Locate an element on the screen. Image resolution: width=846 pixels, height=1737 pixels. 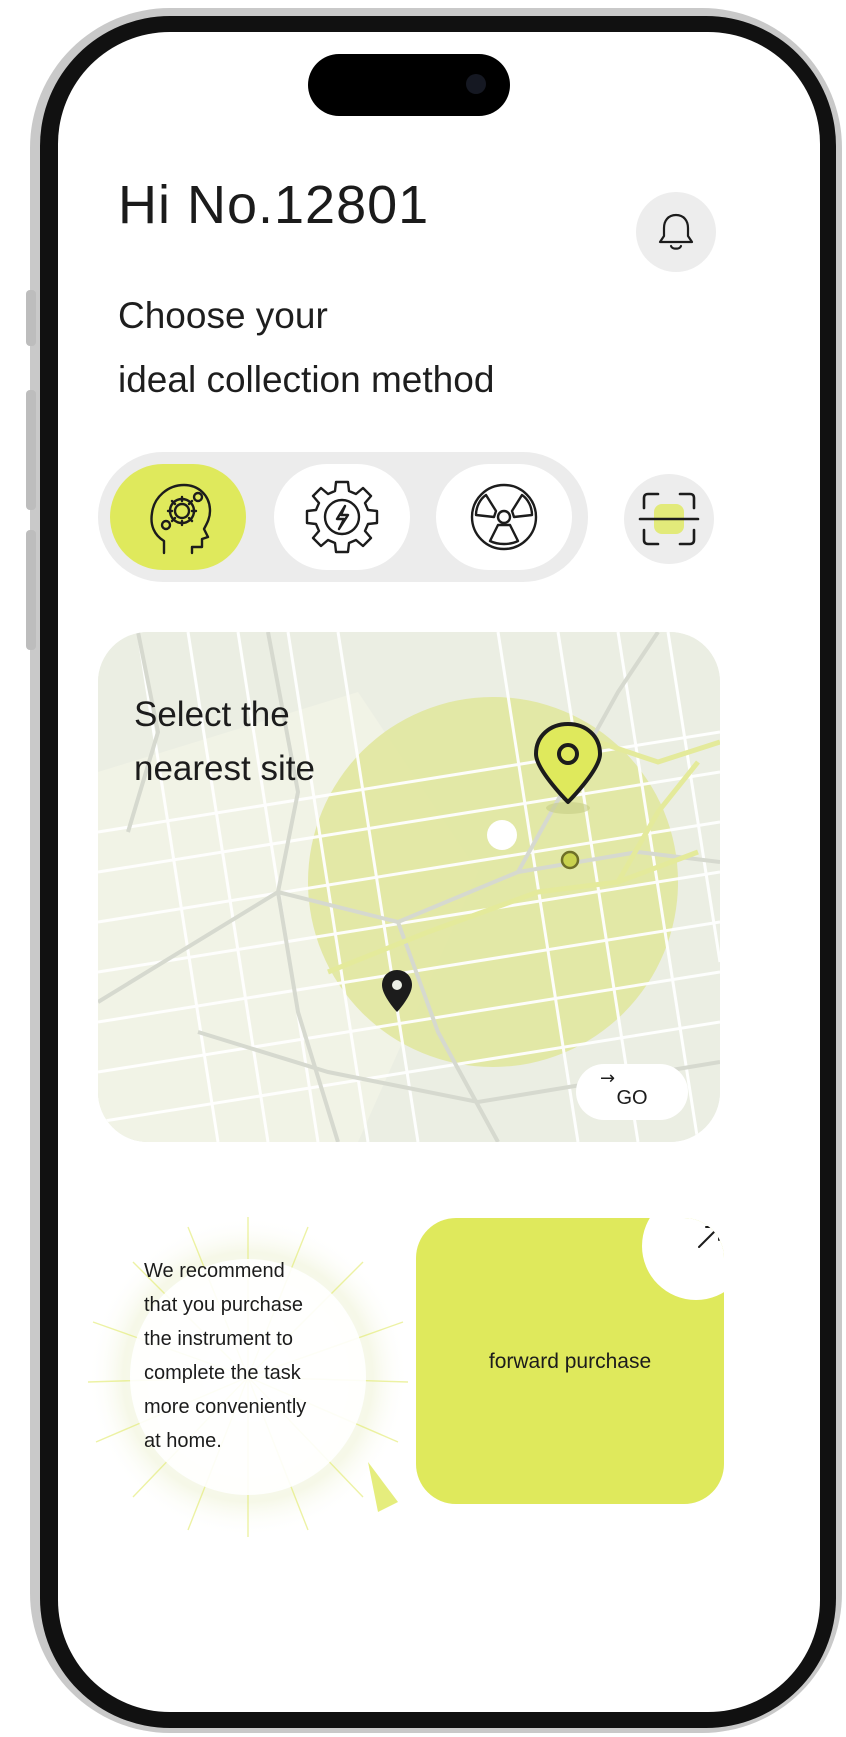
recommendation-line: at home. is located at coordinates (183, 1441).